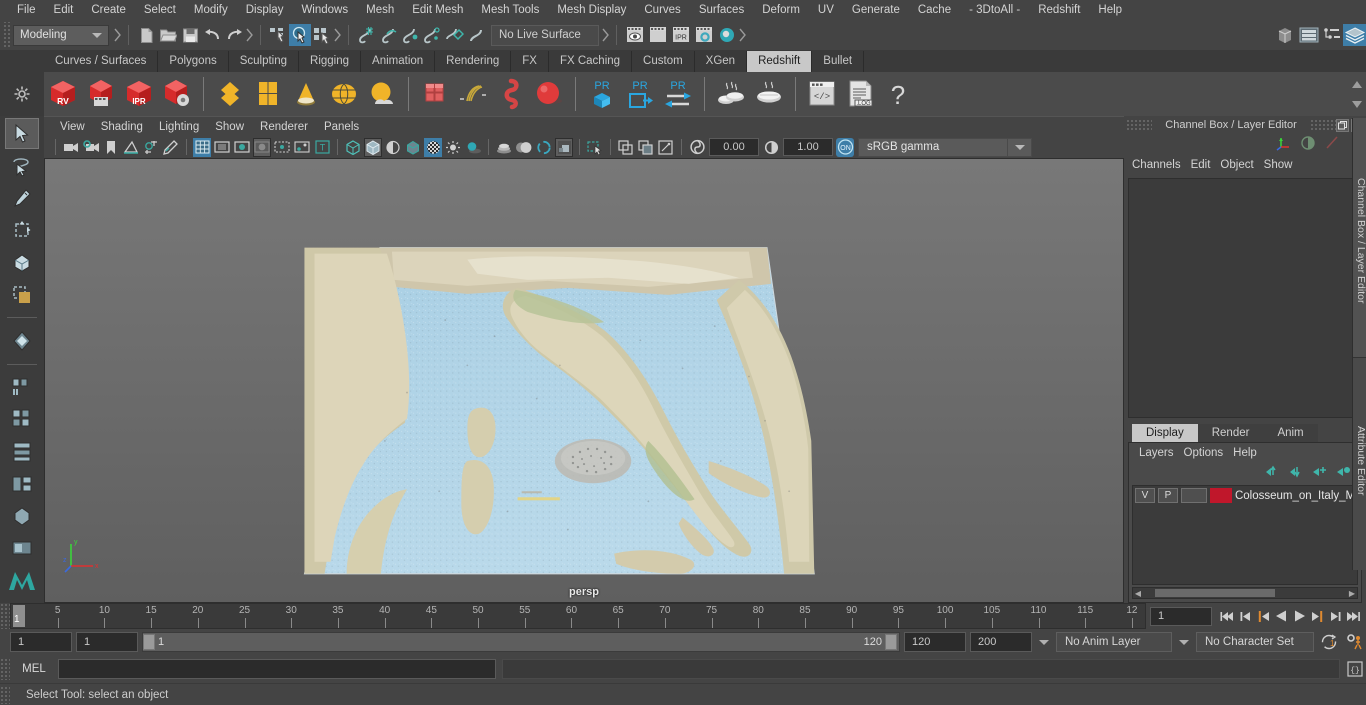 The width and height of the screenshot is (1366, 705). Describe the element at coordinates (22, 94) in the screenshot. I see `shelf-options-button` at that location.